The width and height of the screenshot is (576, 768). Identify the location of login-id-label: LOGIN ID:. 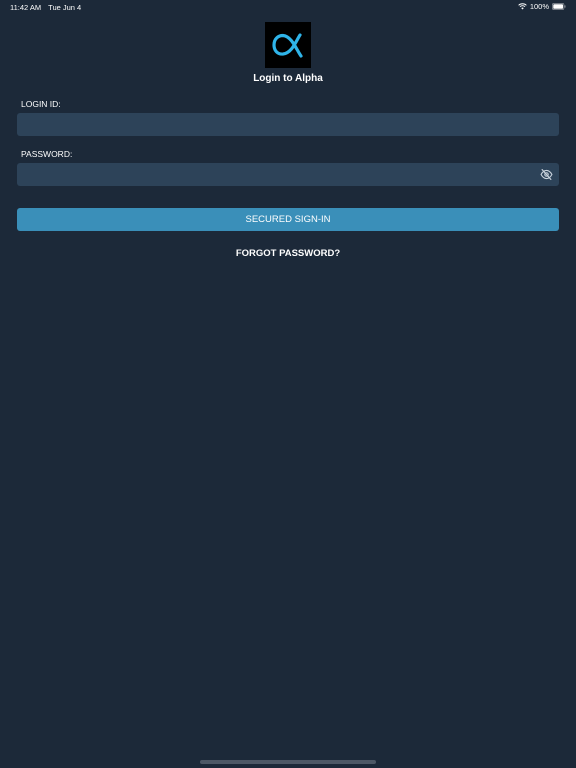
(41, 104).